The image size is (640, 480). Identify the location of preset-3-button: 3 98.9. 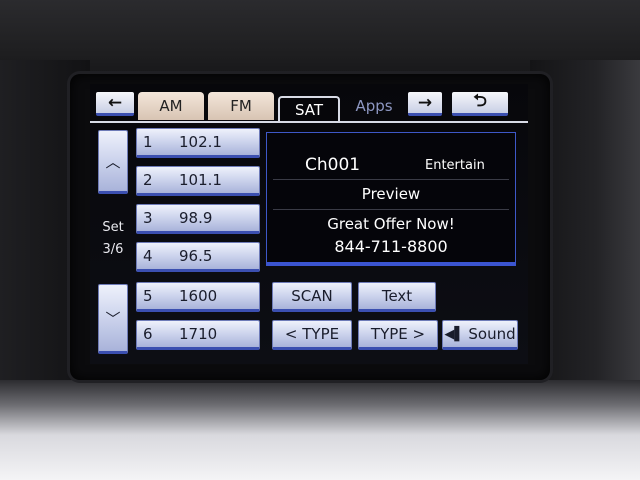
(198, 219).